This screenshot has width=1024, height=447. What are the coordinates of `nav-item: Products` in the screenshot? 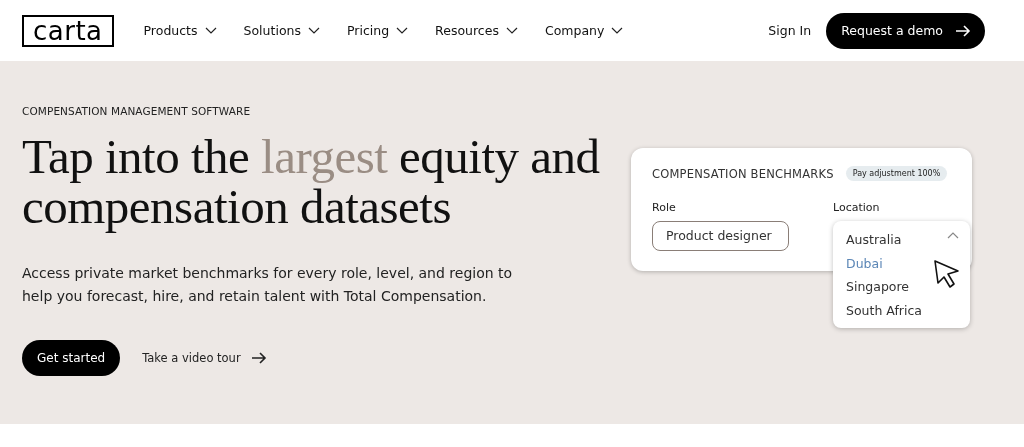 It's located at (180, 30).